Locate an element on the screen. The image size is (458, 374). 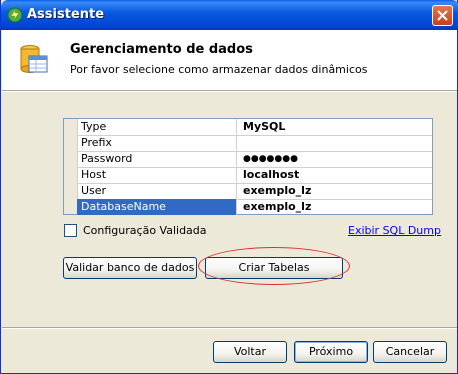
property-row-user: User exemplo_lz is located at coordinates (254, 191).